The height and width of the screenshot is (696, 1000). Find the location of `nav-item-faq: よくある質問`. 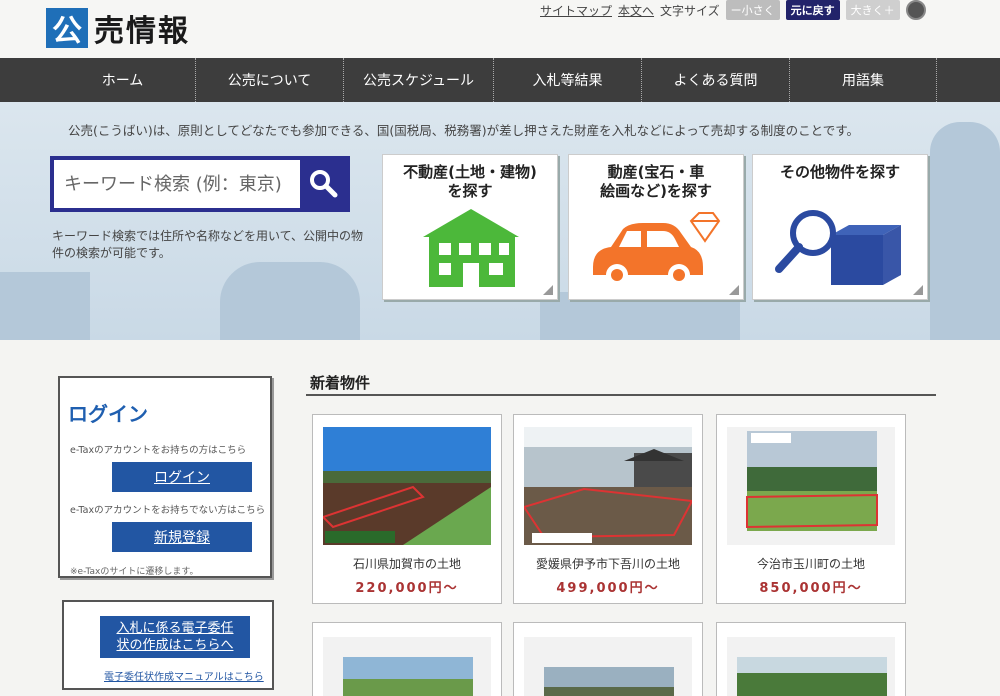

nav-item-faq: よくある質問 is located at coordinates (715, 80).